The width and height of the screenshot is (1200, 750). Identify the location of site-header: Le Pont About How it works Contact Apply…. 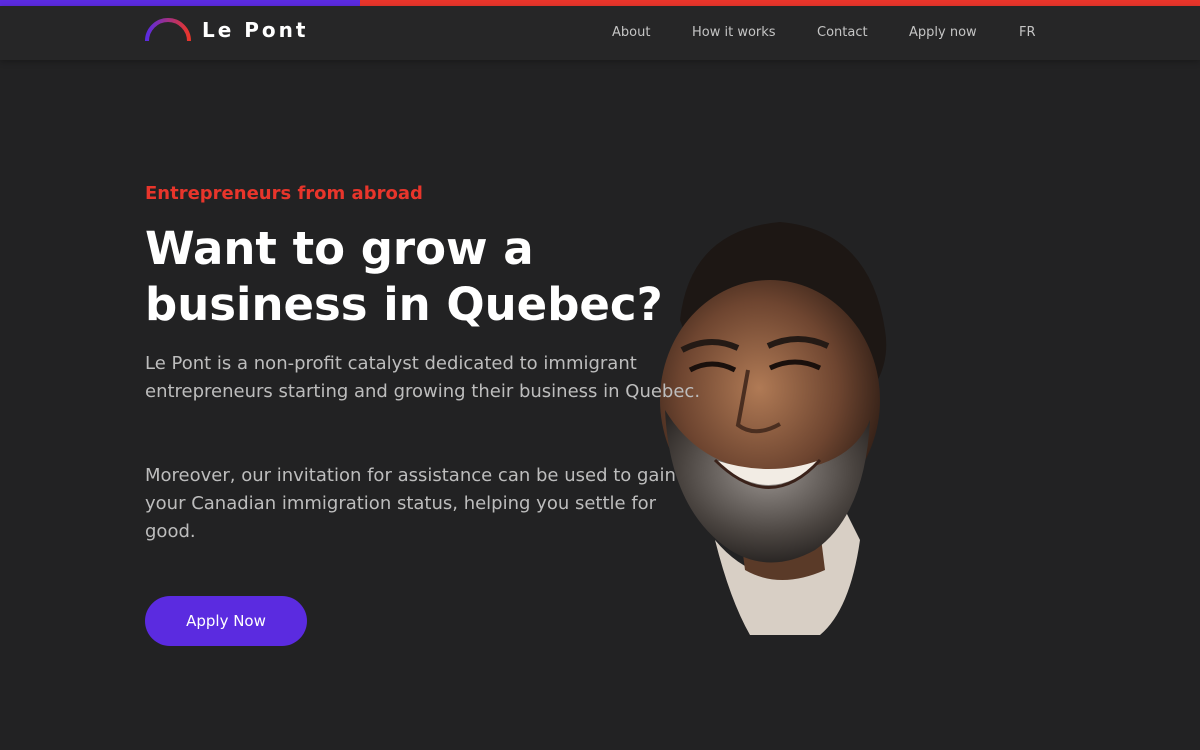
(600, 33).